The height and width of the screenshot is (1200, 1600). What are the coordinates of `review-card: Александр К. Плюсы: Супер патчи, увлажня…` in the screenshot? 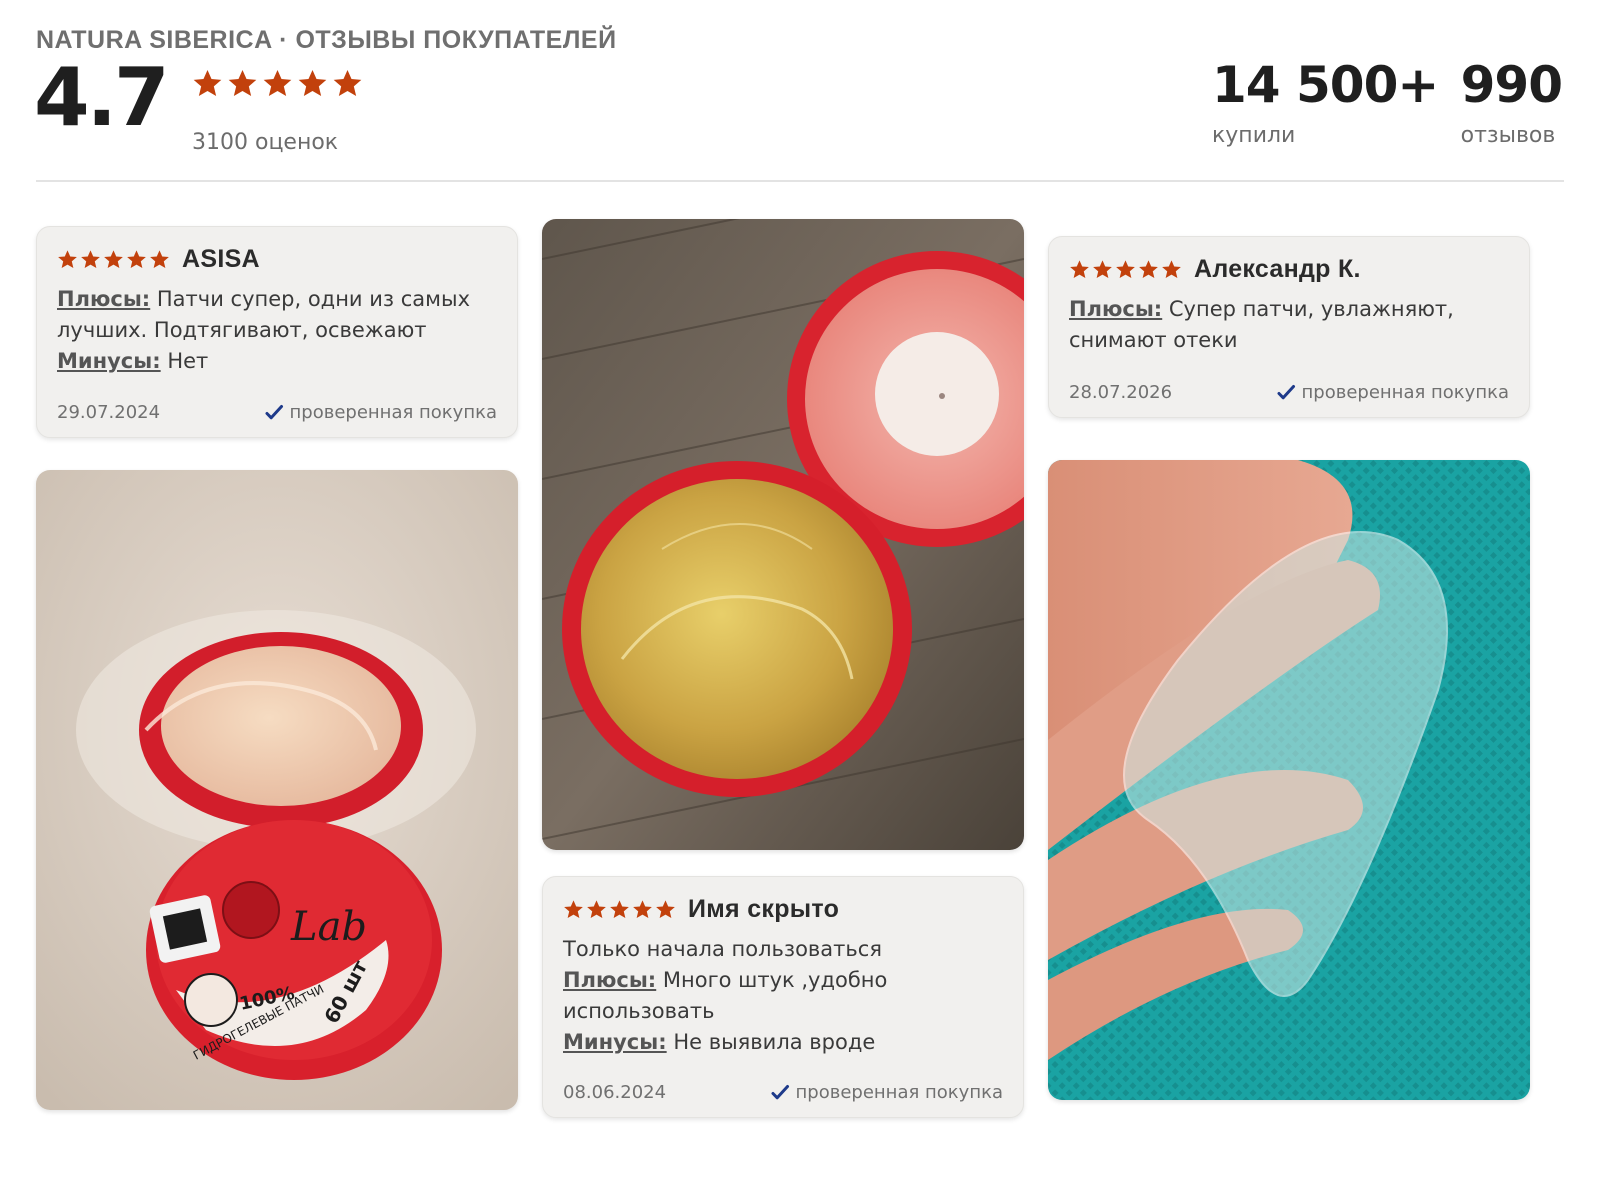 It's located at (1289, 327).